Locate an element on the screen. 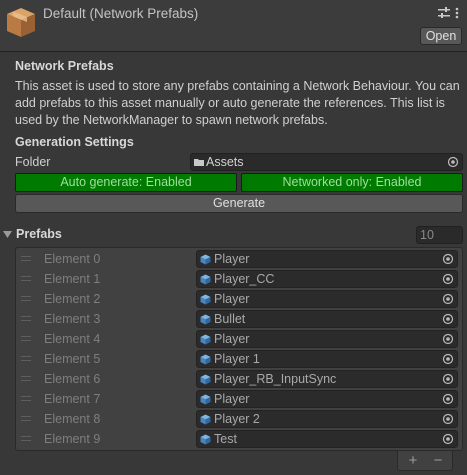 The height and width of the screenshot is (475, 467). networked-only-toggle: Networked only: Enabled is located at coordinates (352, 182).